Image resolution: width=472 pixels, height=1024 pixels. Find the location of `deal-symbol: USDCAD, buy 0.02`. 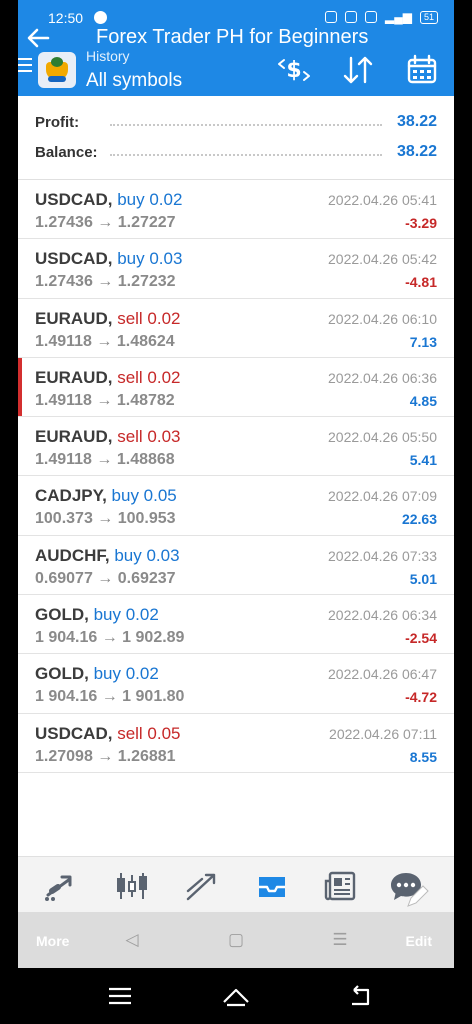

deal-symbol: USDCAD, buy 0.02 is located at coordinates (108, 200).